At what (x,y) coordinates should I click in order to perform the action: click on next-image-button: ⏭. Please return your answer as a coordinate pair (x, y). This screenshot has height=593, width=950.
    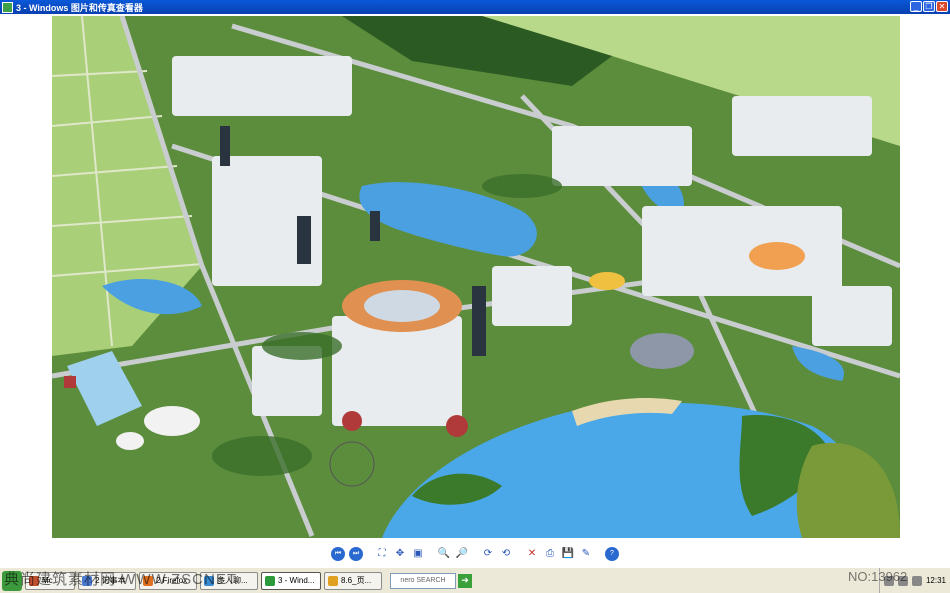
    Looking at the image, I should click on (356, 553).